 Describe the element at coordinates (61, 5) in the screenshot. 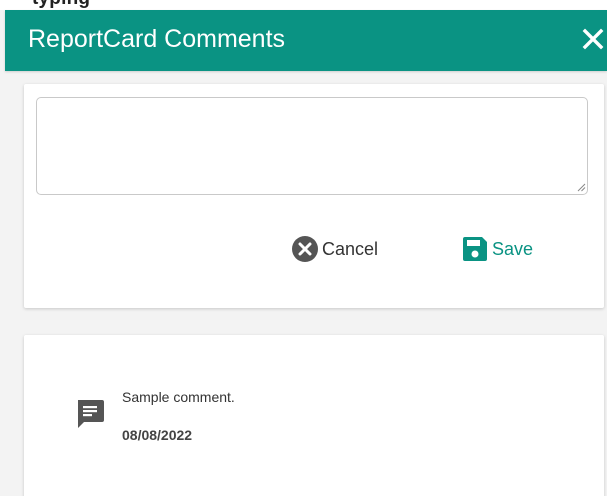

I see `background-partial-text: typing` at that location.